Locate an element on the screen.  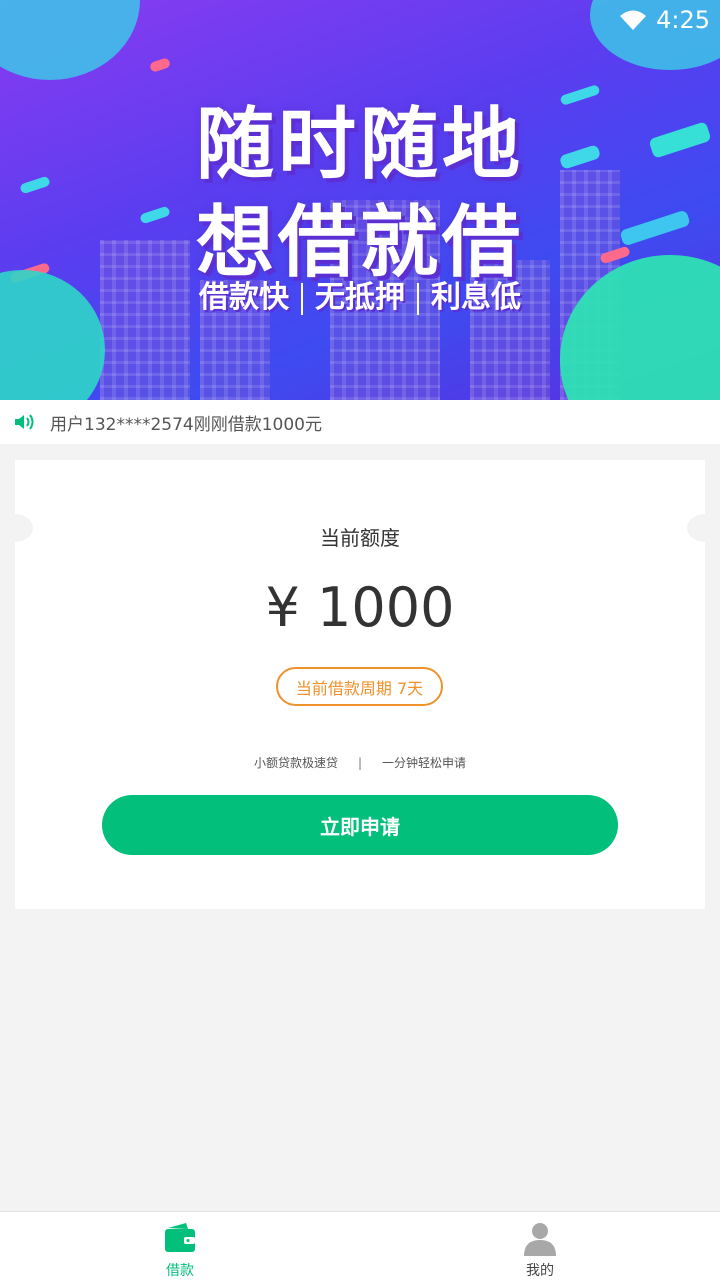
banner-tag: 借款快 is located at coordinates (244, 297).